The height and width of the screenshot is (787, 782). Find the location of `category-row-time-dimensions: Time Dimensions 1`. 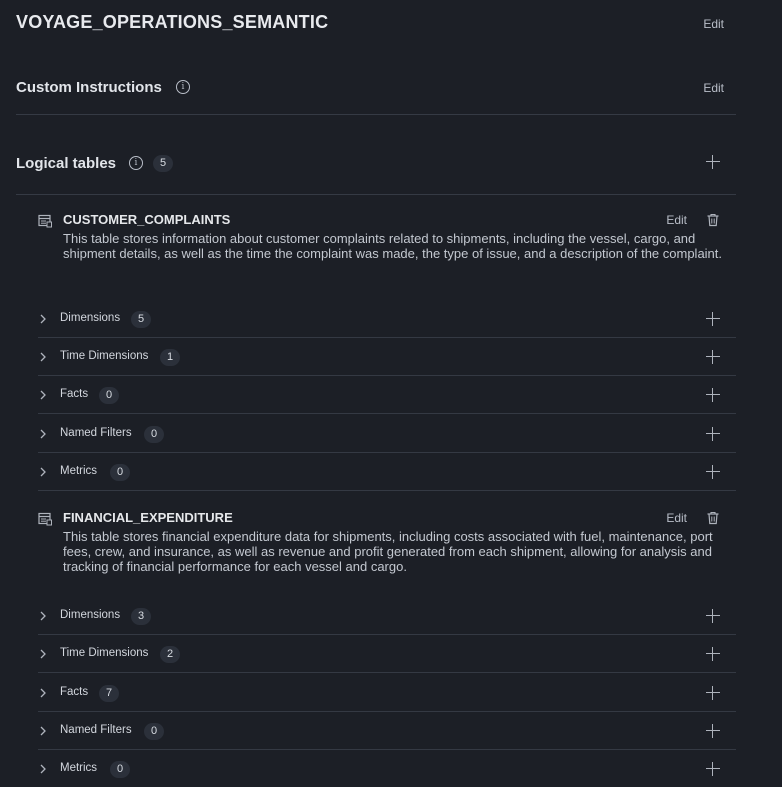

category-row-time-dimensions: Time Dimensions 1 is located at coordinates (376, 357).